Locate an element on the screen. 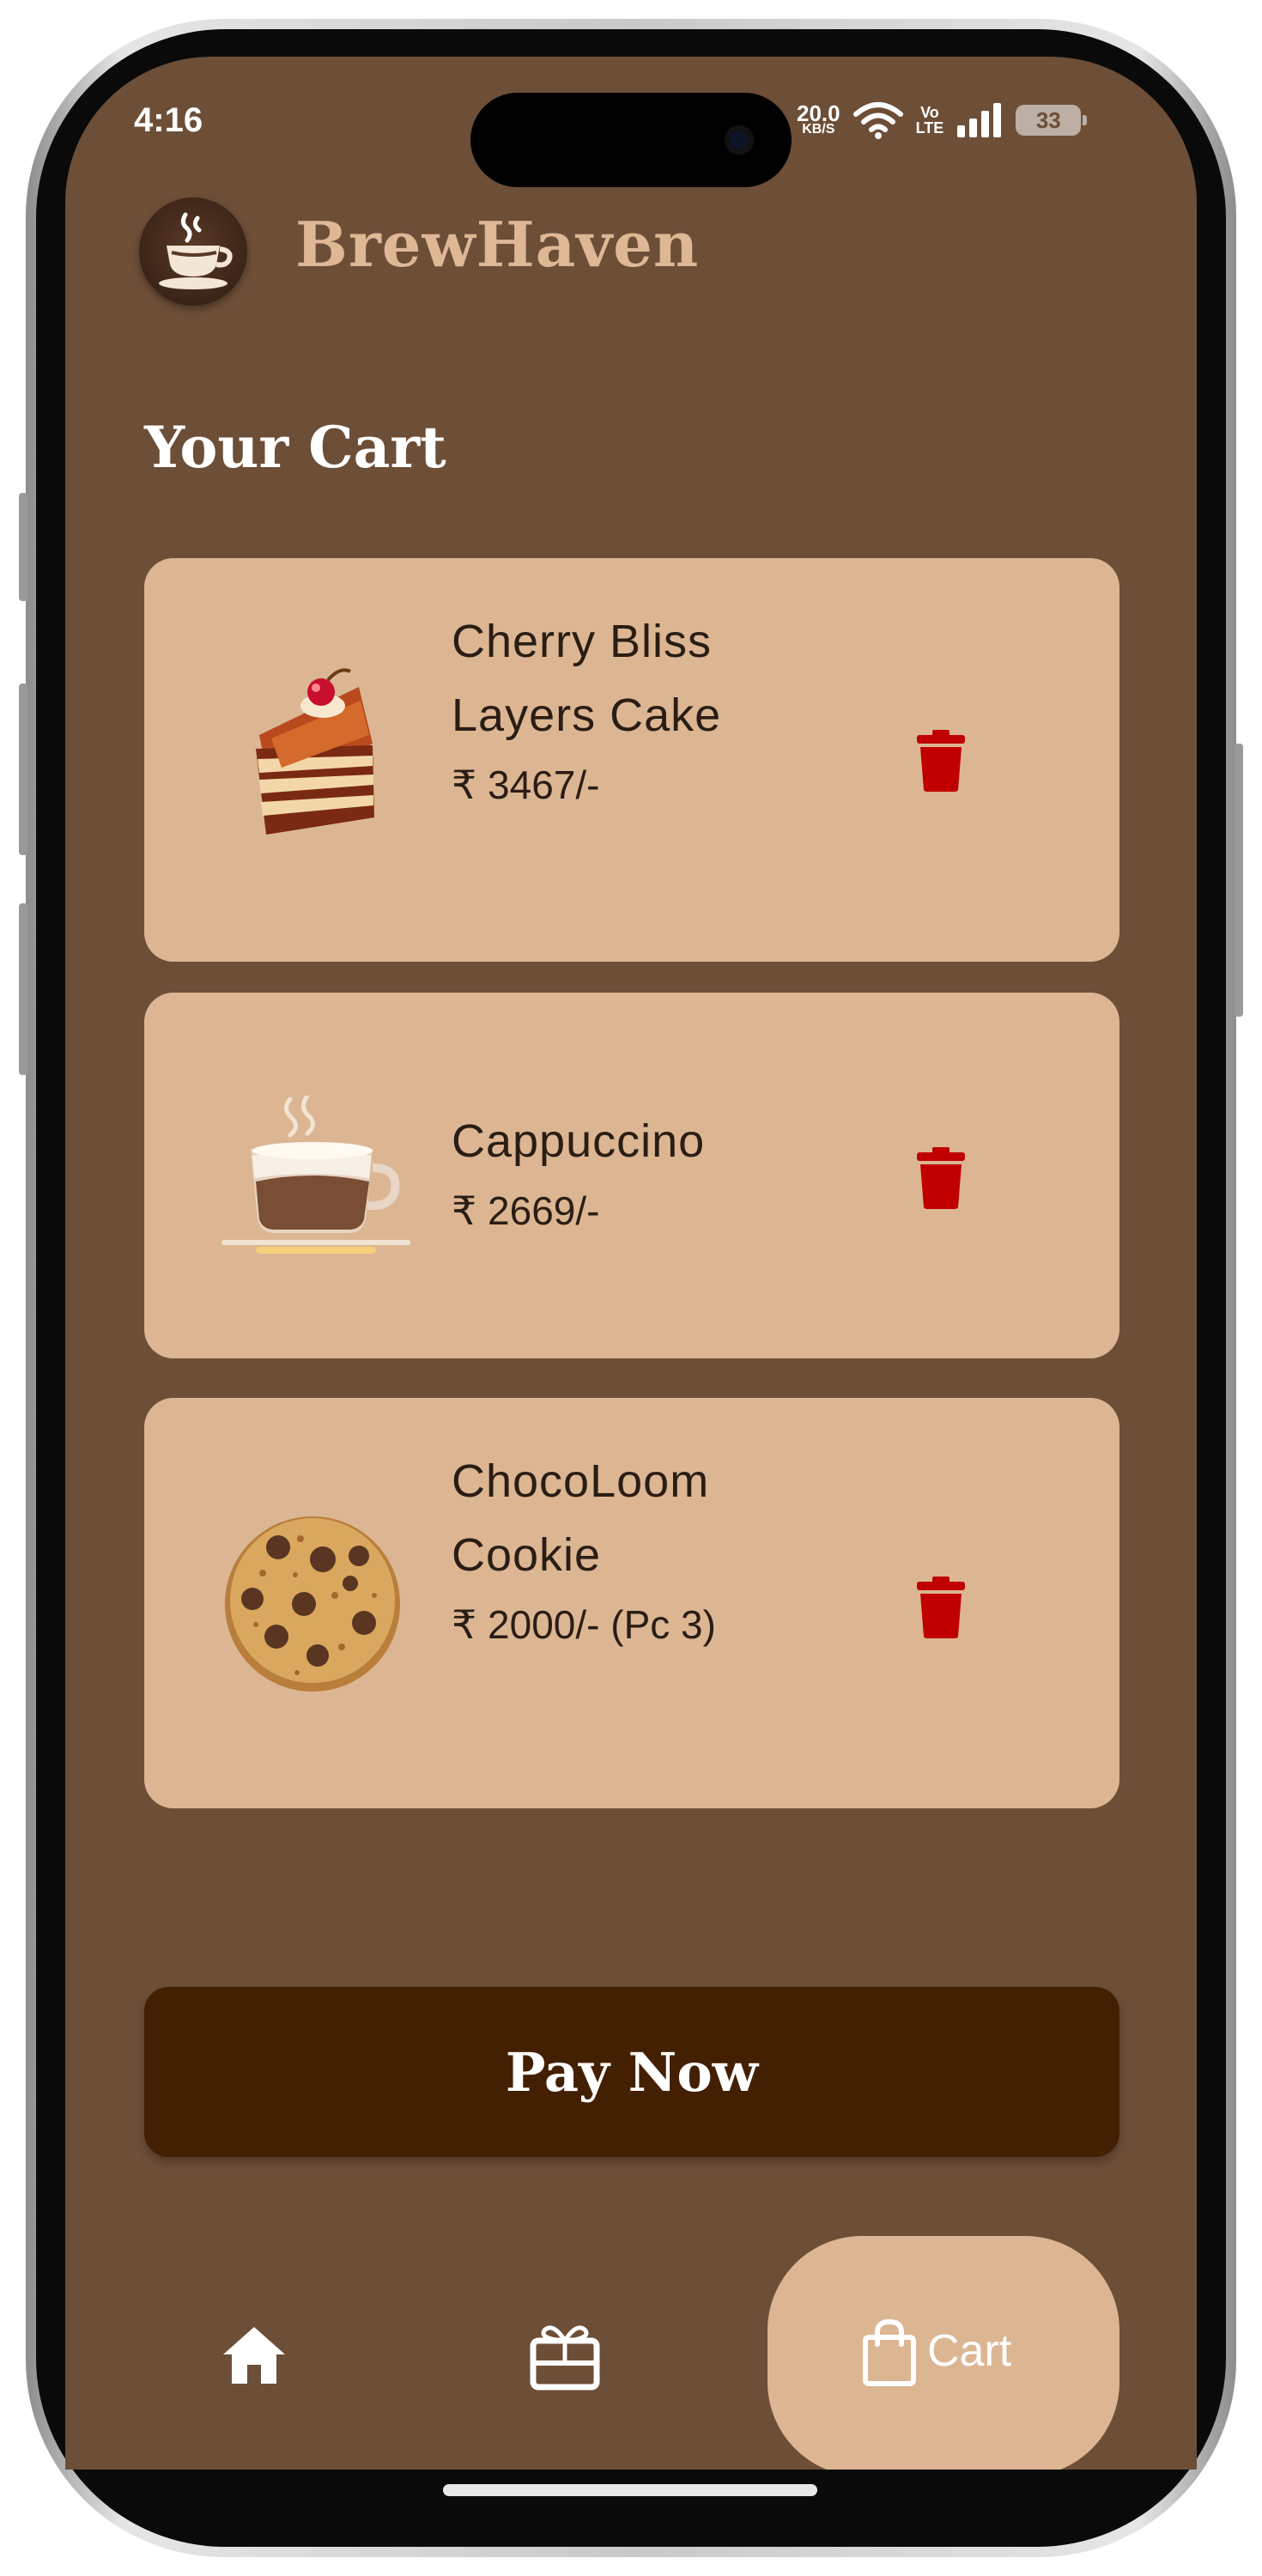  cart-item-name: ChocoLoom Cookie is located at coordinates (632, 1518).